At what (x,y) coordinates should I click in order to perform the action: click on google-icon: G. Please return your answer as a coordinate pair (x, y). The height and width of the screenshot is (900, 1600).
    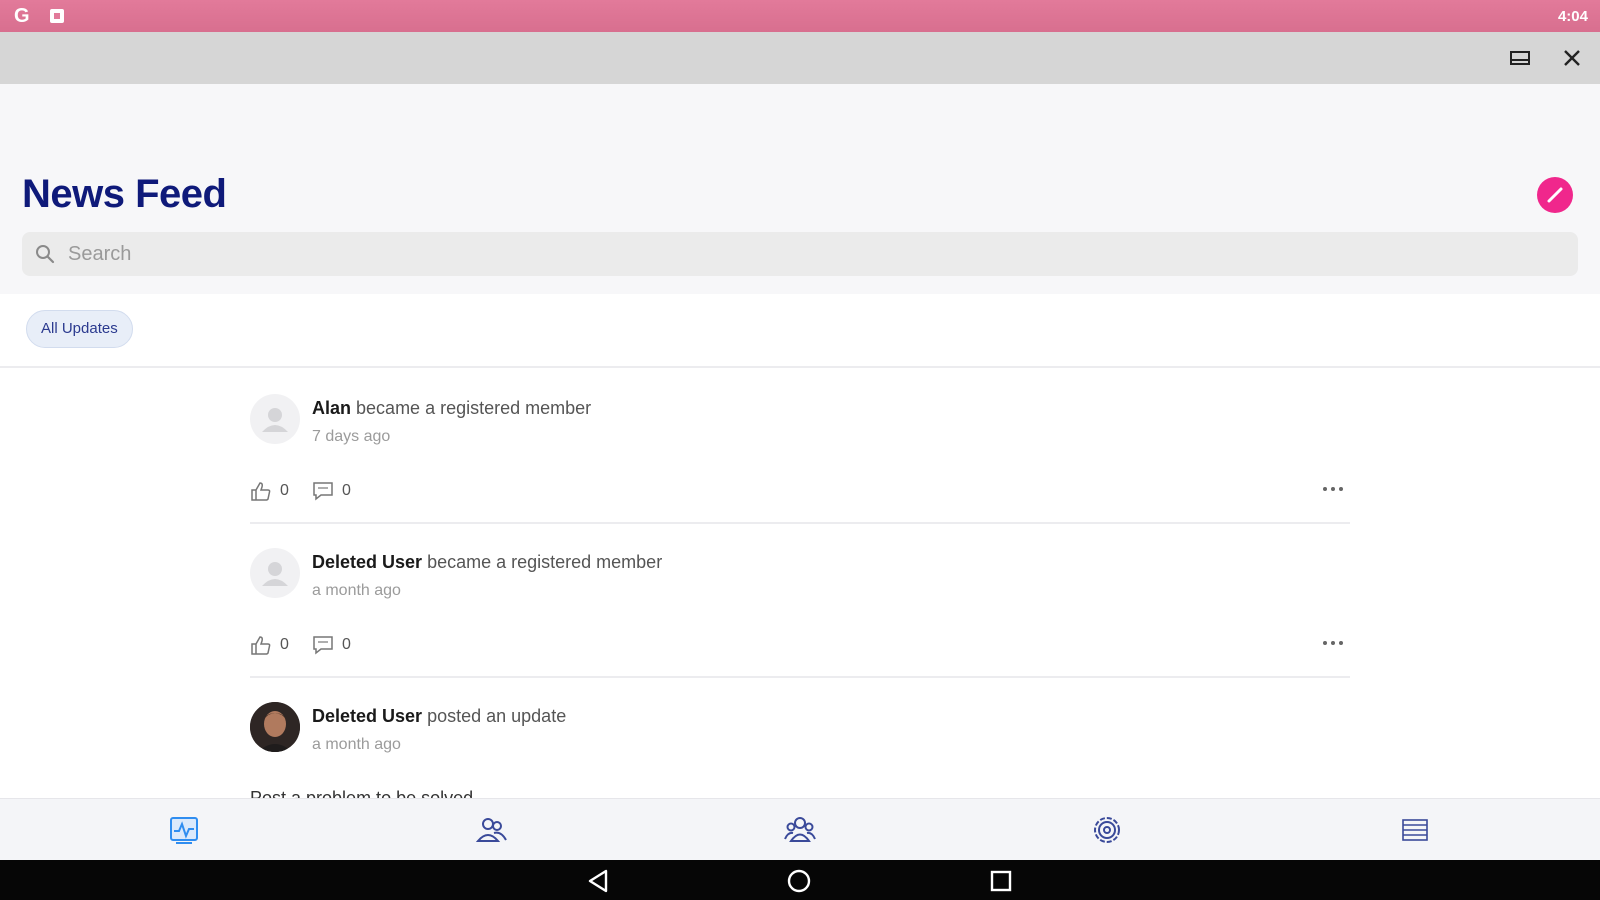
    Looking at the image, I should click on (22, 16).